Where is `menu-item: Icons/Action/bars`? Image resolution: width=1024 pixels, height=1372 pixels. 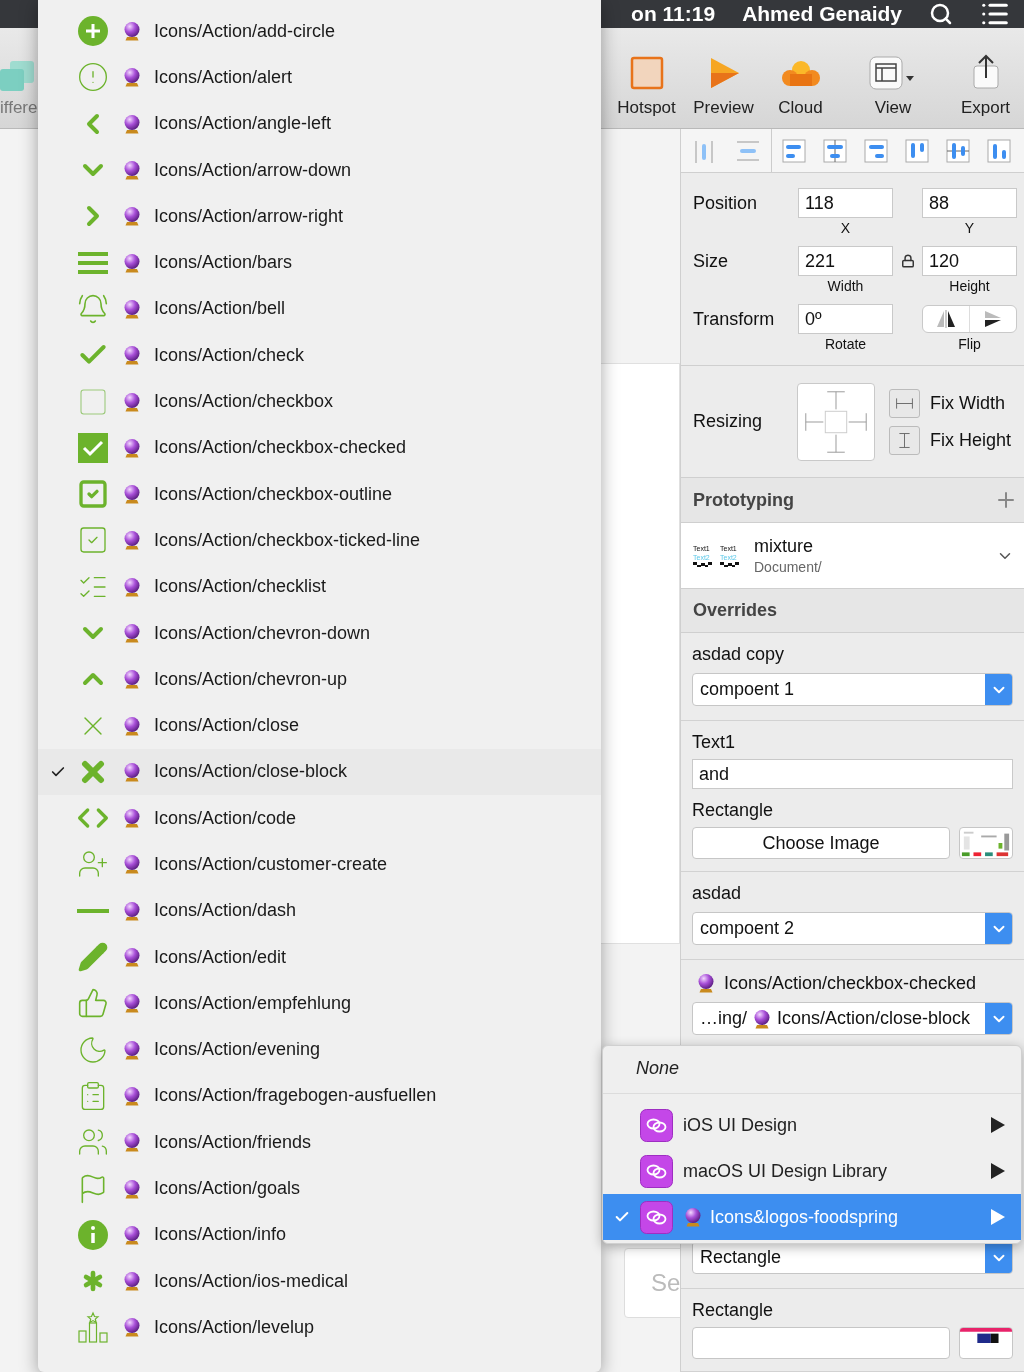
menu-item: Icons/Action/bars is located at coordinates (319, 262).